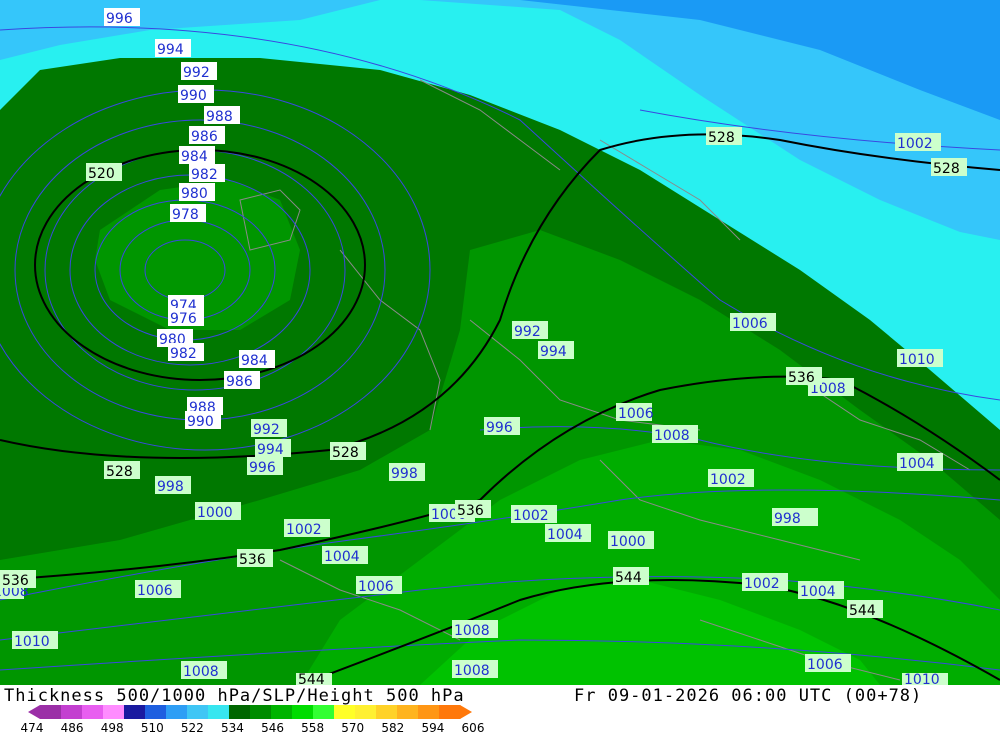  I want to click on slp-label: 980, so click(194, 194).